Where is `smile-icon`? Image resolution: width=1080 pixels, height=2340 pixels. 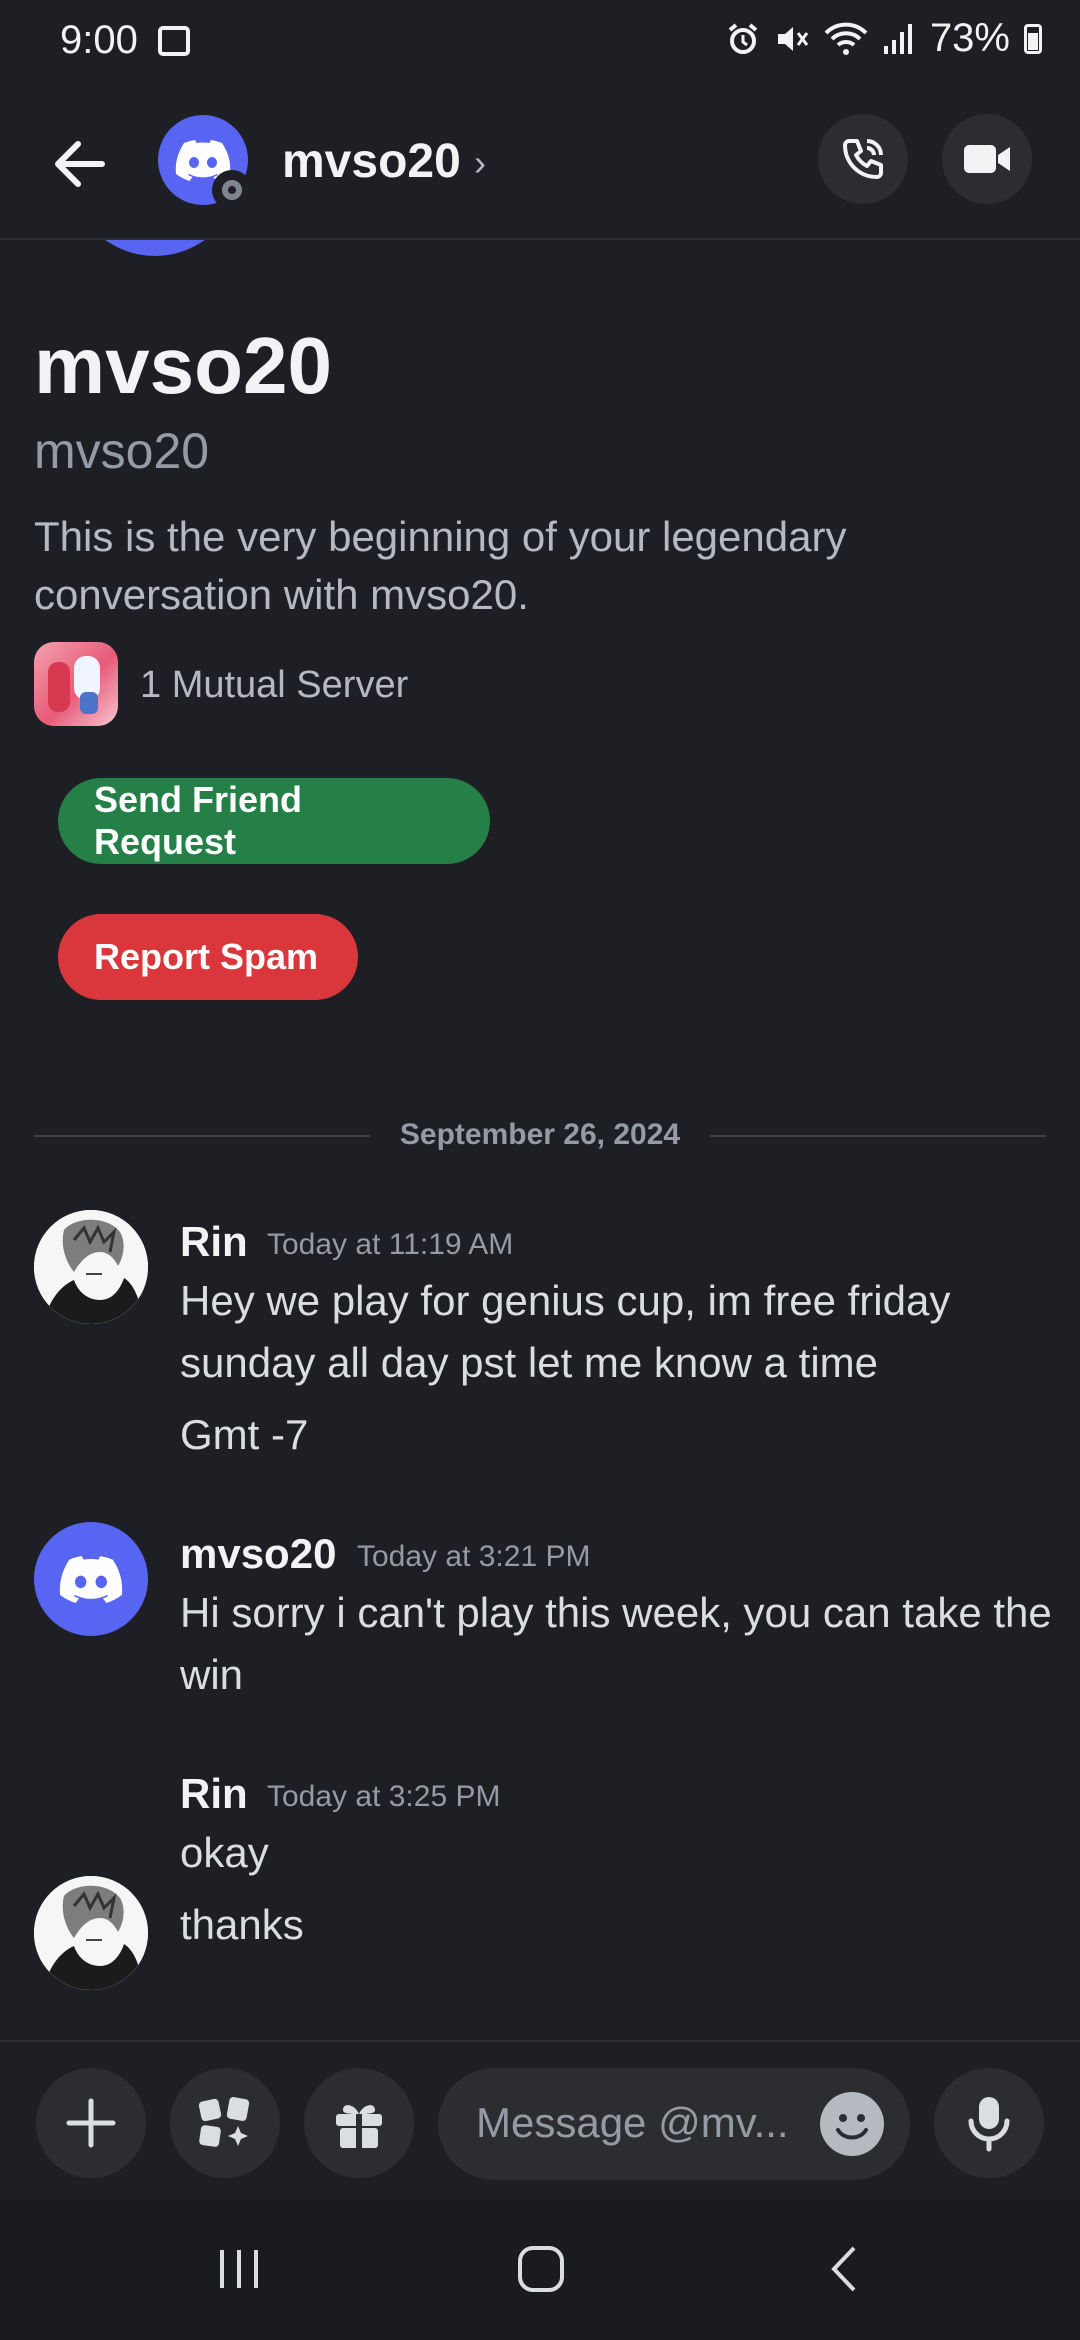
smile-icon is located at coordinates (852, 2127).